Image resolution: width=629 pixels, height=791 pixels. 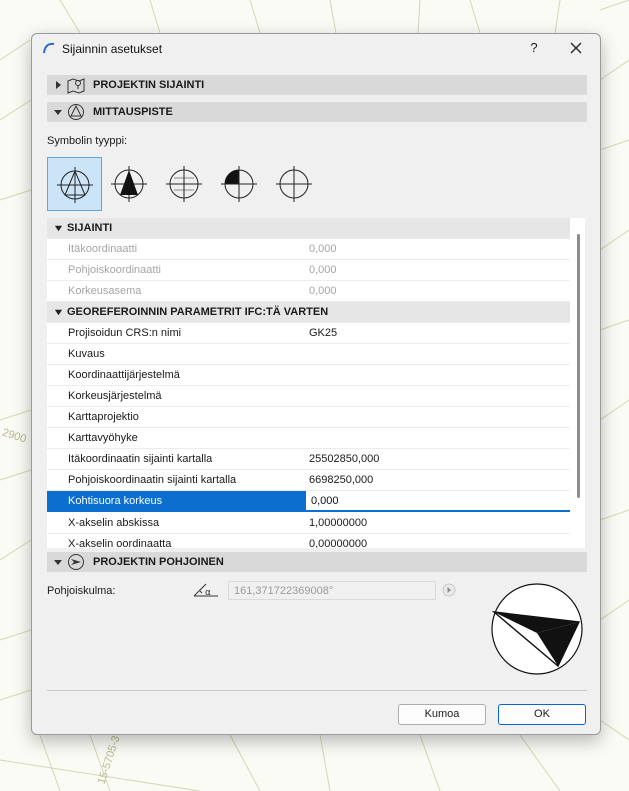 What do you see at coordinates (103, 249) in the screenshot?
I see `property-label: Itäkoordinaatti` at bounding box center [103, 249].